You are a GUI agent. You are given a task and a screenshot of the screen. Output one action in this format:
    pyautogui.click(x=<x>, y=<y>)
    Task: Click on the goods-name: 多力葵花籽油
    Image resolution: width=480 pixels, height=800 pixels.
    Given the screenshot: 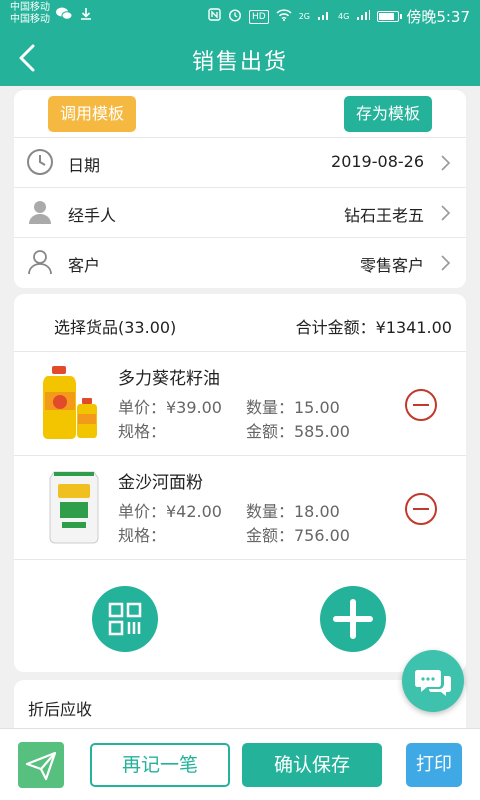 What is the action you would take?
    pyautogui.click(x=169, y=379)
    